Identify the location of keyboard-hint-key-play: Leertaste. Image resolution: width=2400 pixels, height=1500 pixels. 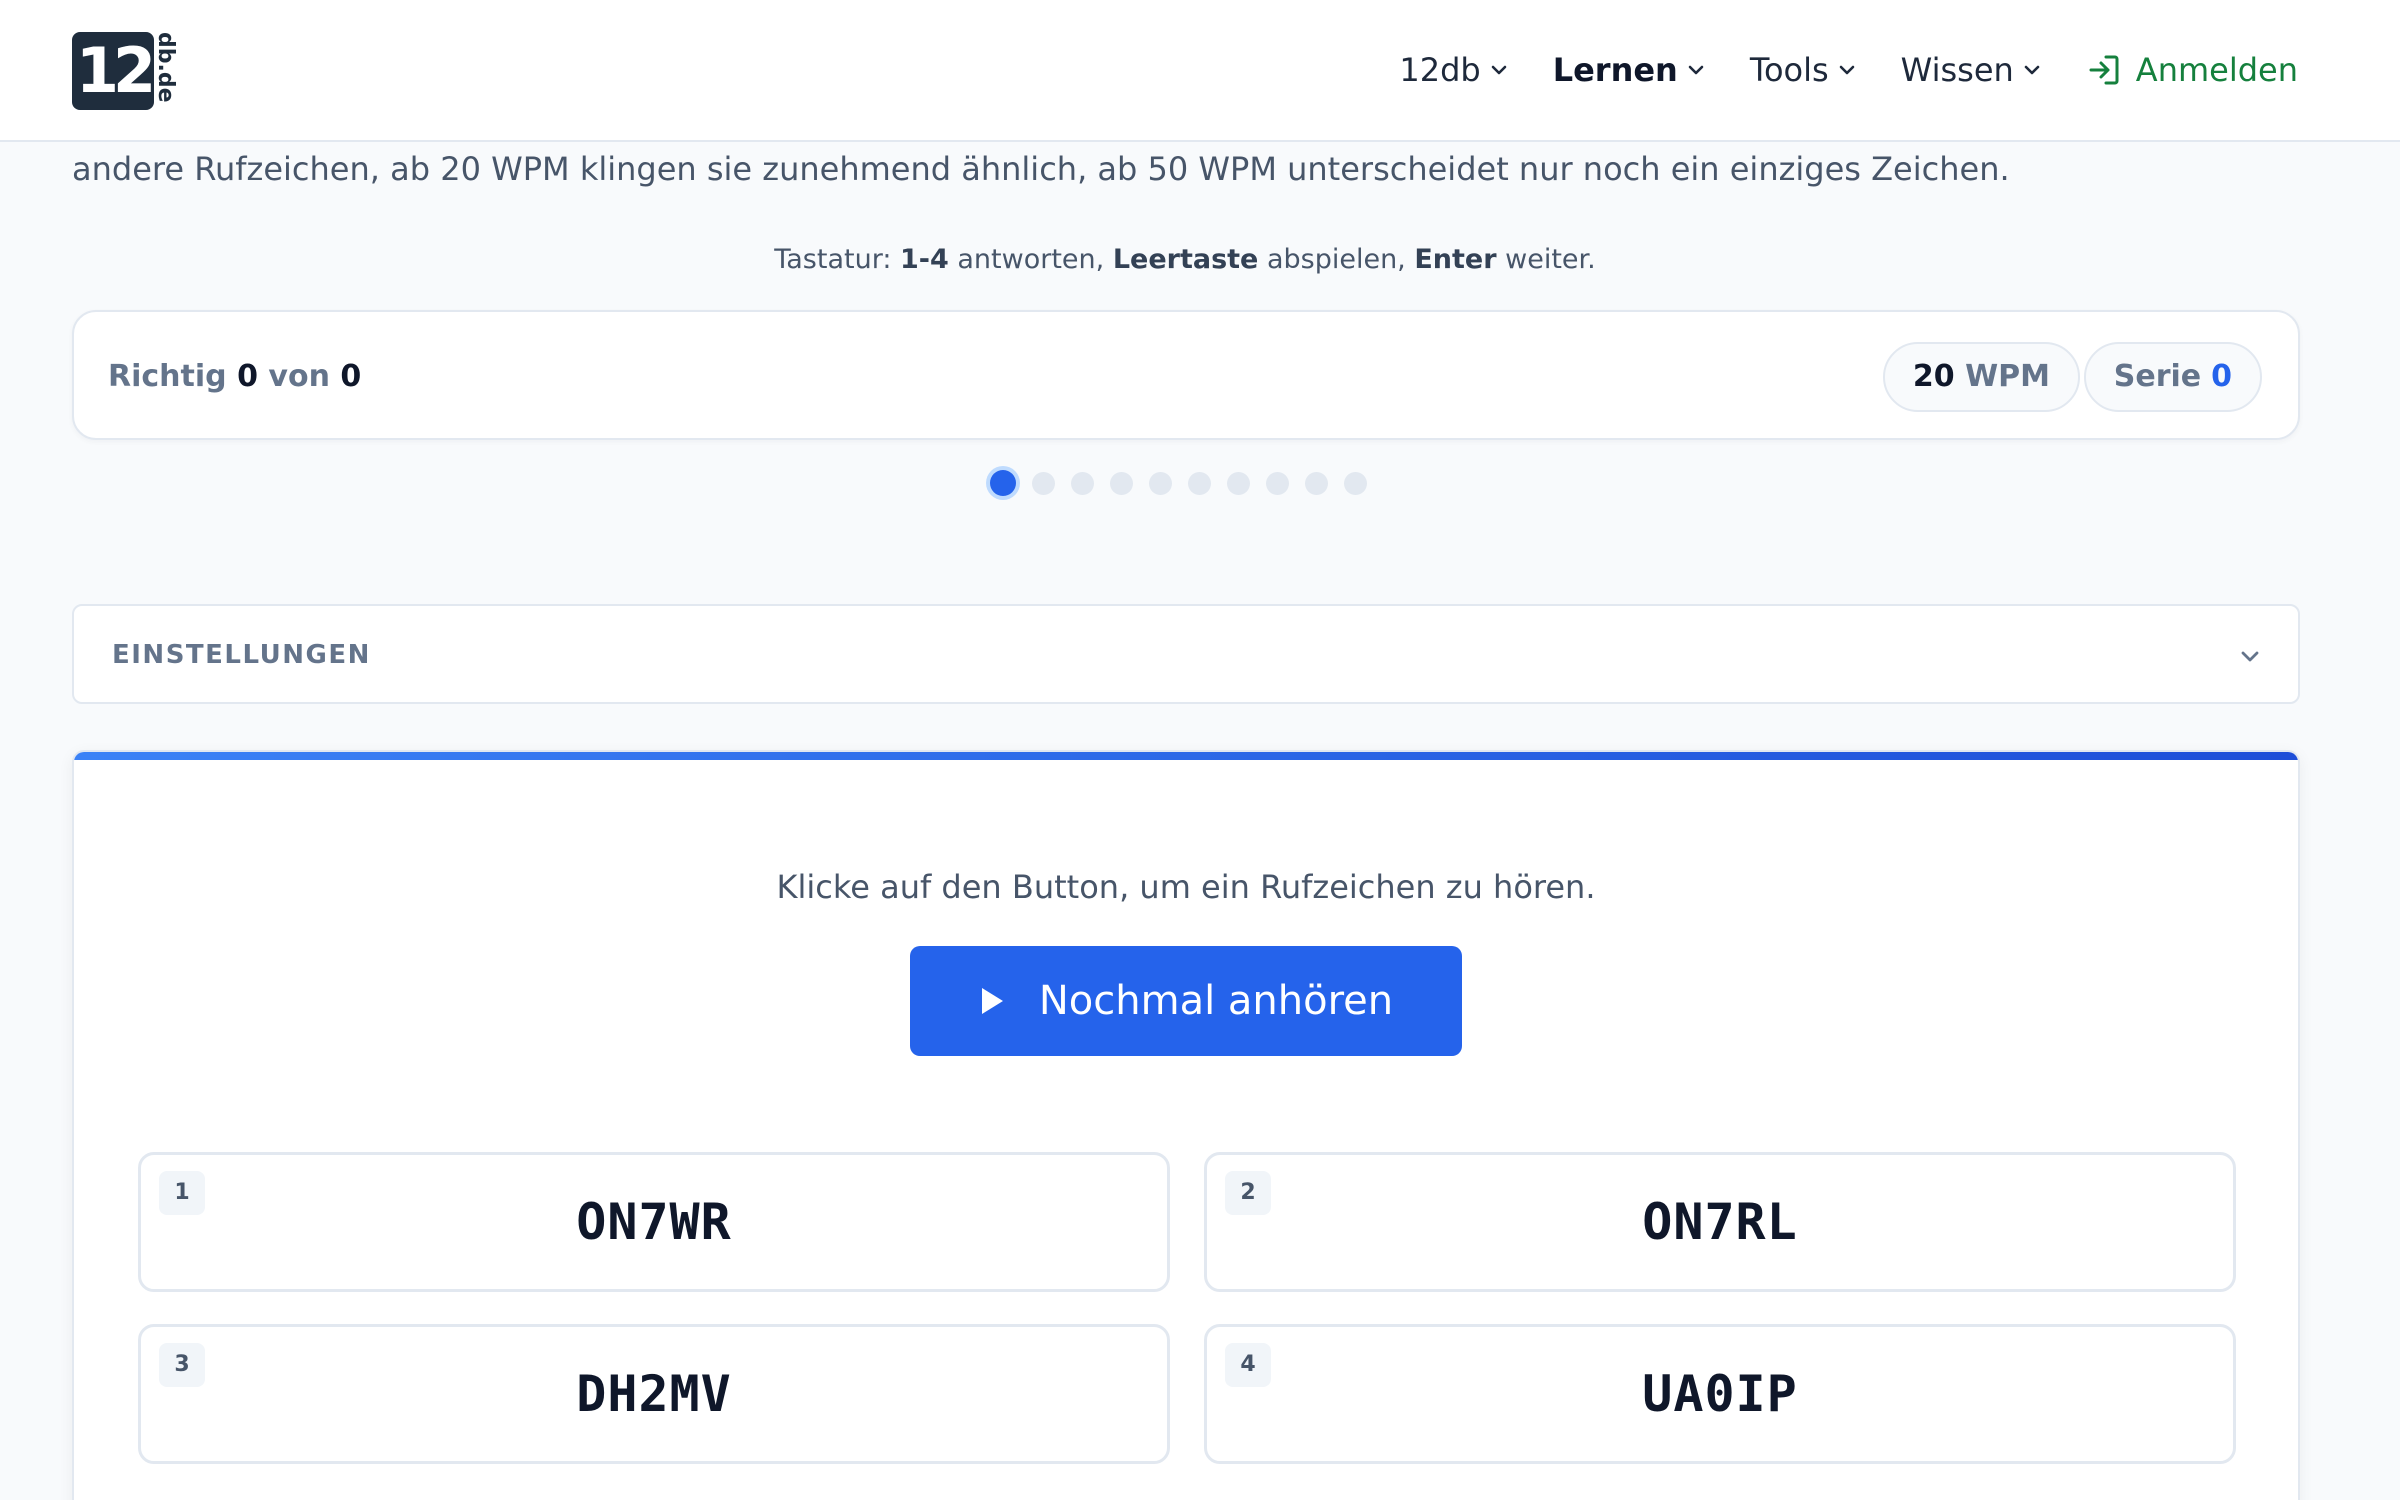
(1185, 259).